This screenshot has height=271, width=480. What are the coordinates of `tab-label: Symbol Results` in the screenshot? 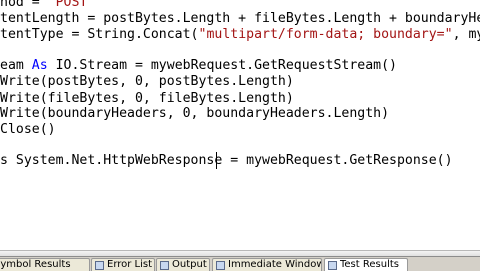 It's located at (35, 264).